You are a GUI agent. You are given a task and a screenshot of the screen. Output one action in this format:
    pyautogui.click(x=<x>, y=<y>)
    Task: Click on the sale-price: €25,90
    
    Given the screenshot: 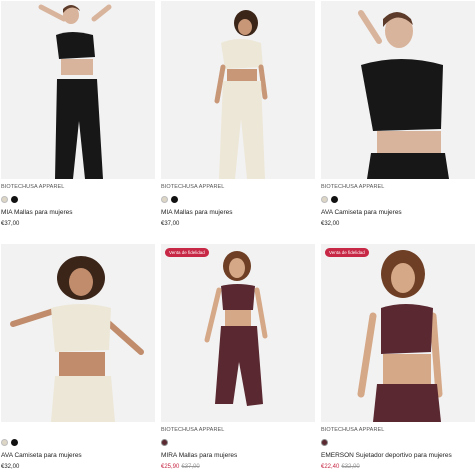 What is the action you would take?
    pyautogui.click(x=170, y=467)
    